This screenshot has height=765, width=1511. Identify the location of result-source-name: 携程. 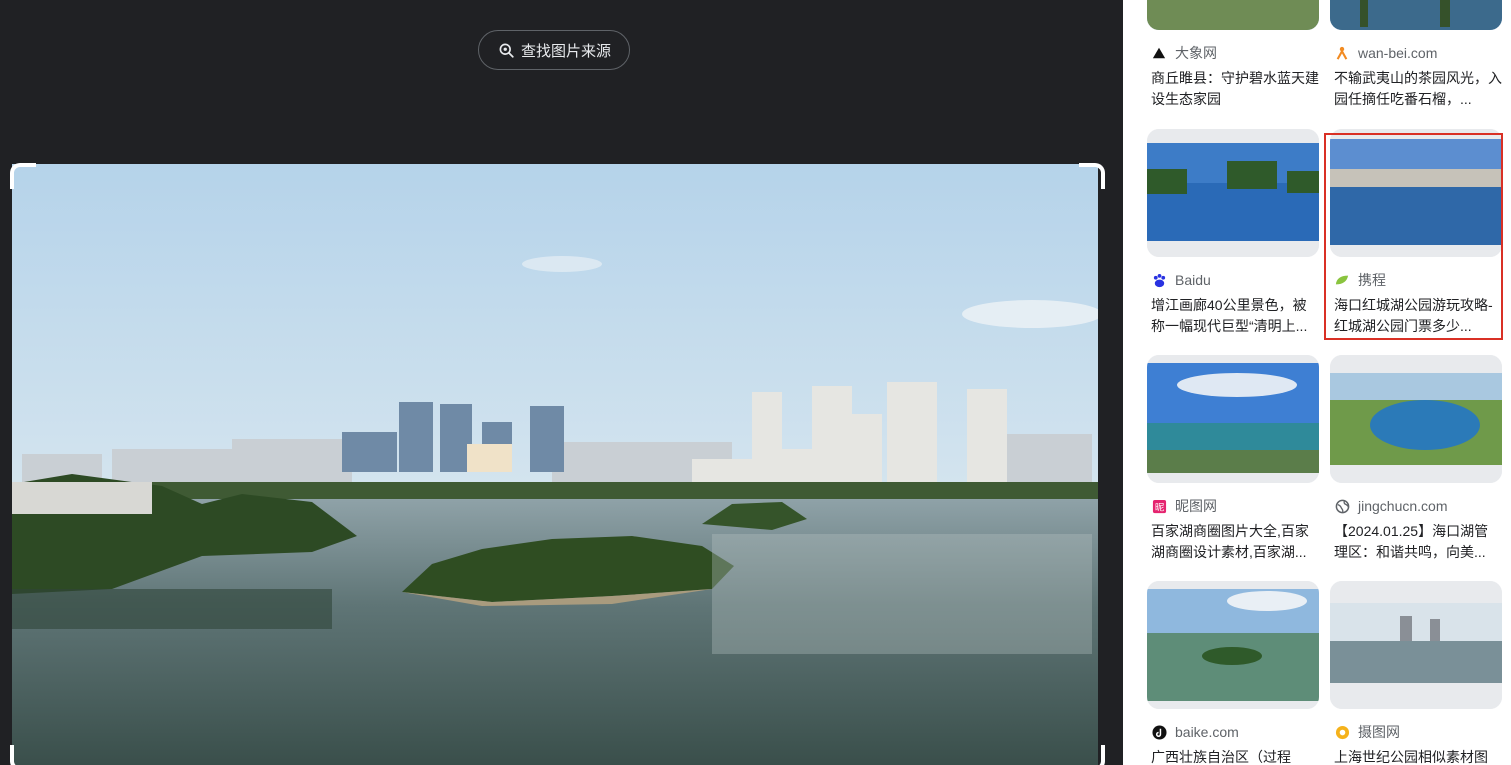
(1372, 280).